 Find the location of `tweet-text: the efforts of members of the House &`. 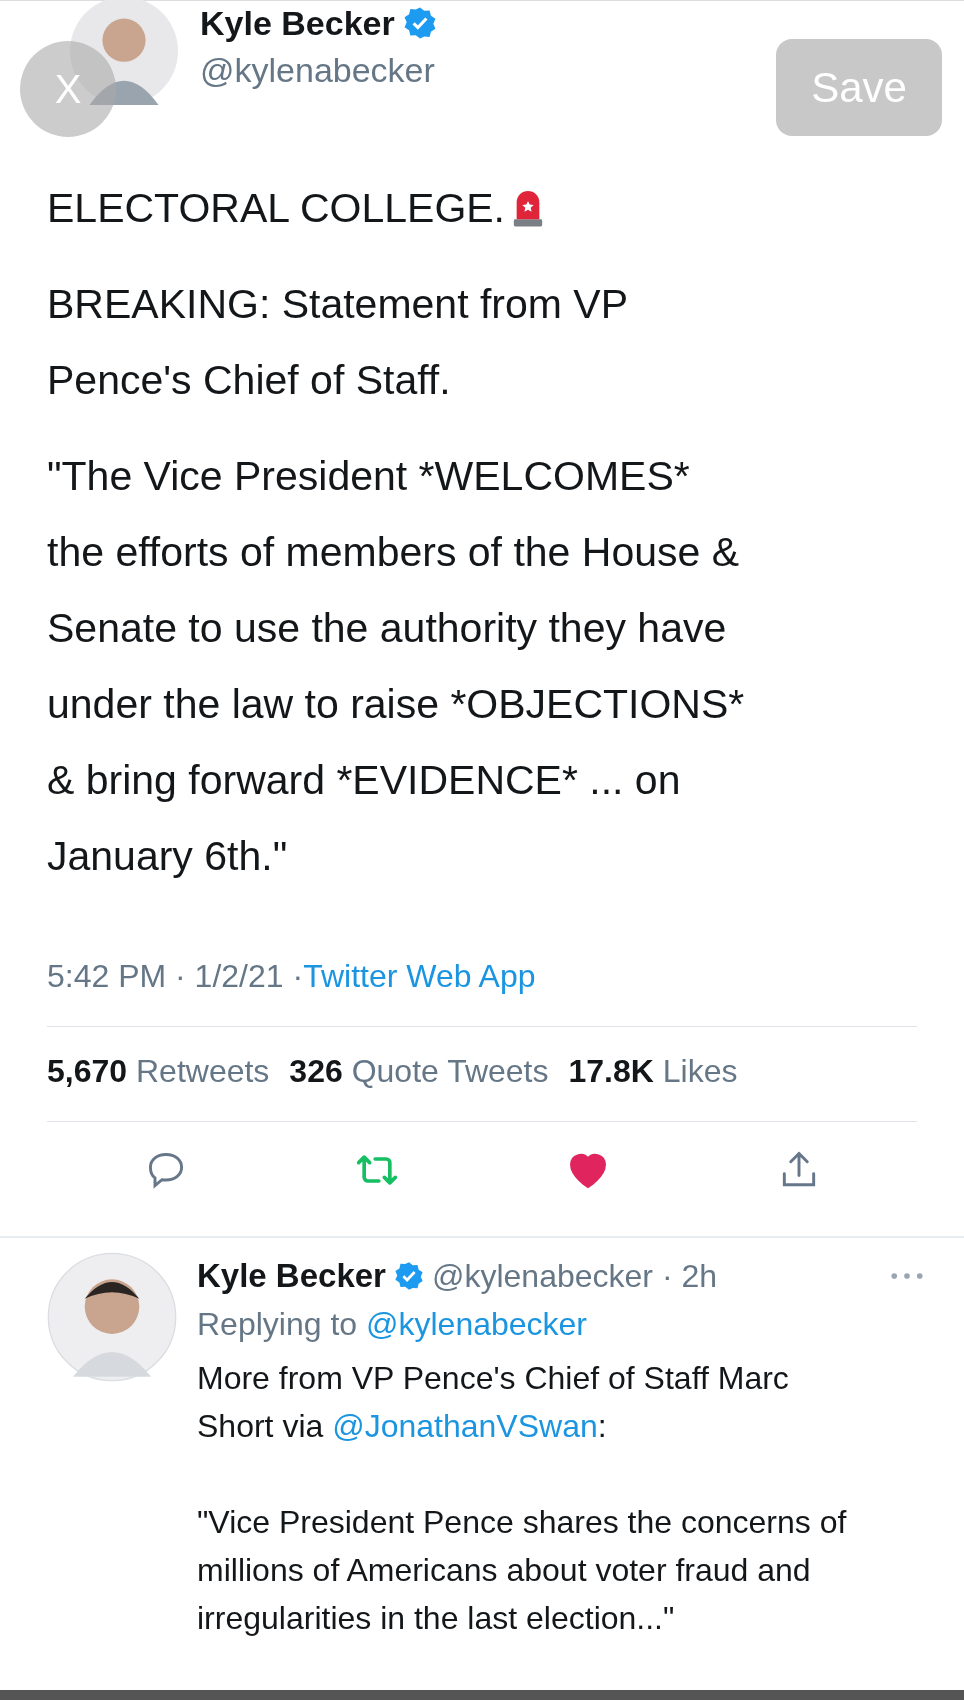

tweet-text: the efforts of members of the House & is located at coordinates (393, 552).